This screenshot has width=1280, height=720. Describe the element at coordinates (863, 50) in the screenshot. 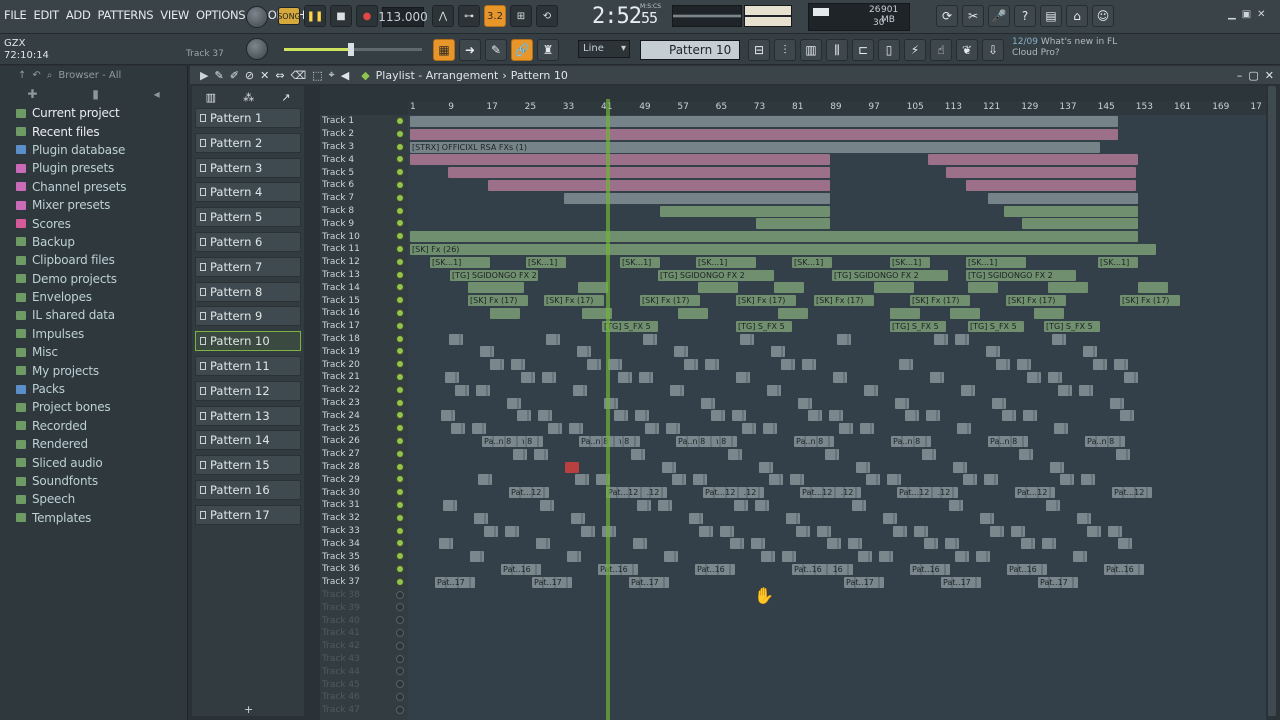

I see `browser-button: ⊏` at that location.